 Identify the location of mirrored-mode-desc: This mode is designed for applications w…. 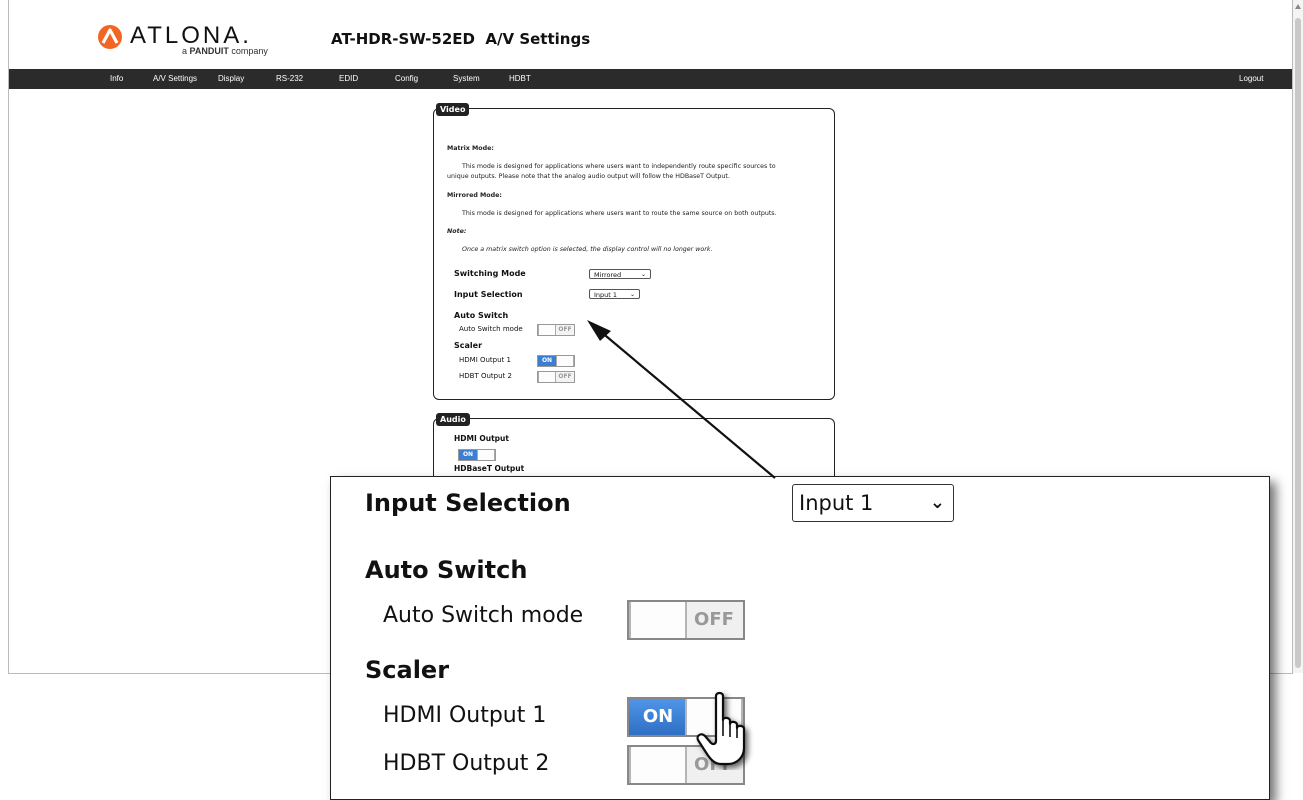
(619, 213).